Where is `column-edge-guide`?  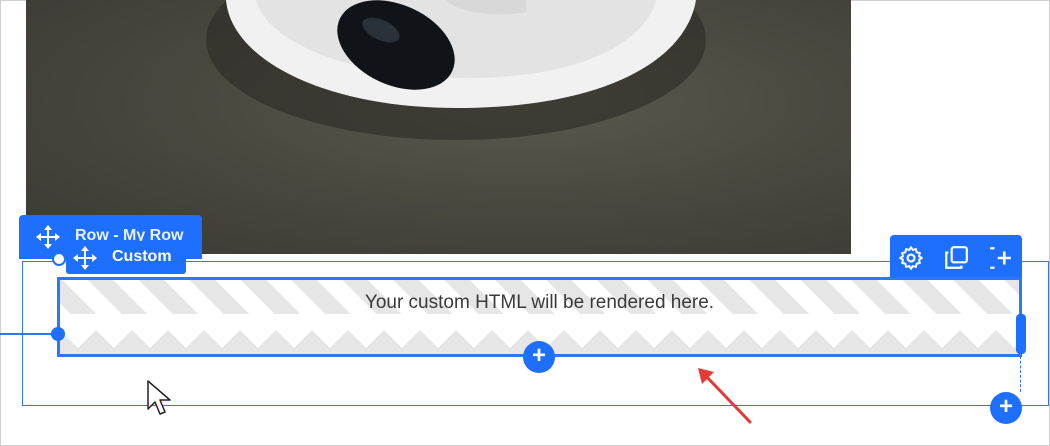
column-edge-guide is located at coordinates (1020, 374).